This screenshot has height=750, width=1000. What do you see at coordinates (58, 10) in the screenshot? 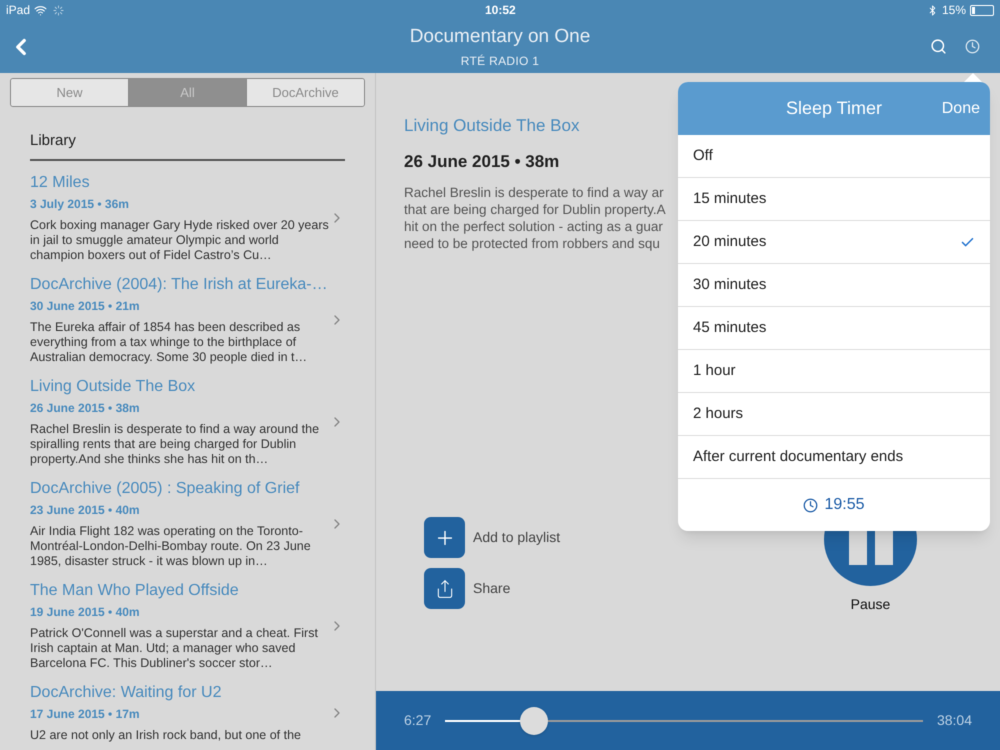
I see `spinner-icon` at bounding box center [58, 10].